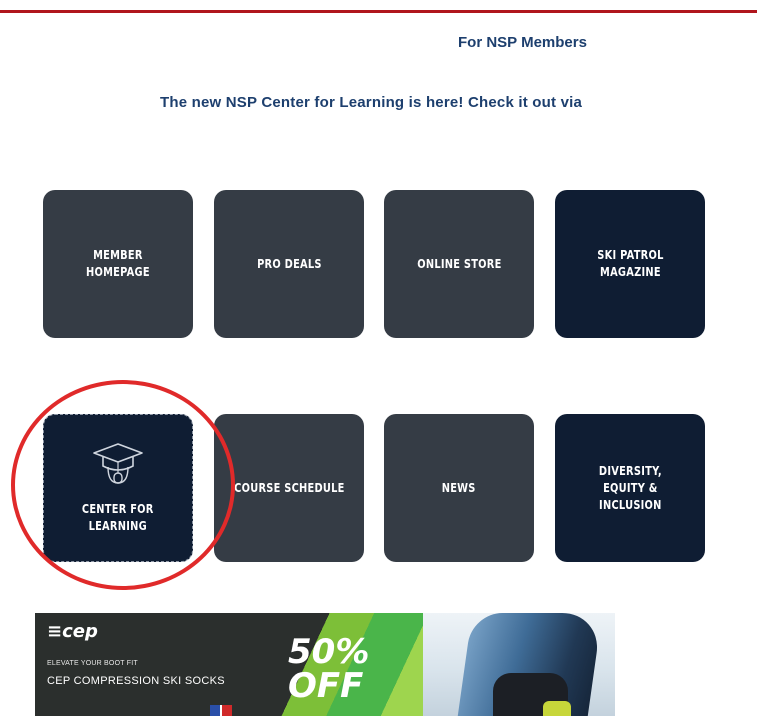 The width and height of the screenshot is (757, 716). I want to click on ad-photo, so click(519, 664).